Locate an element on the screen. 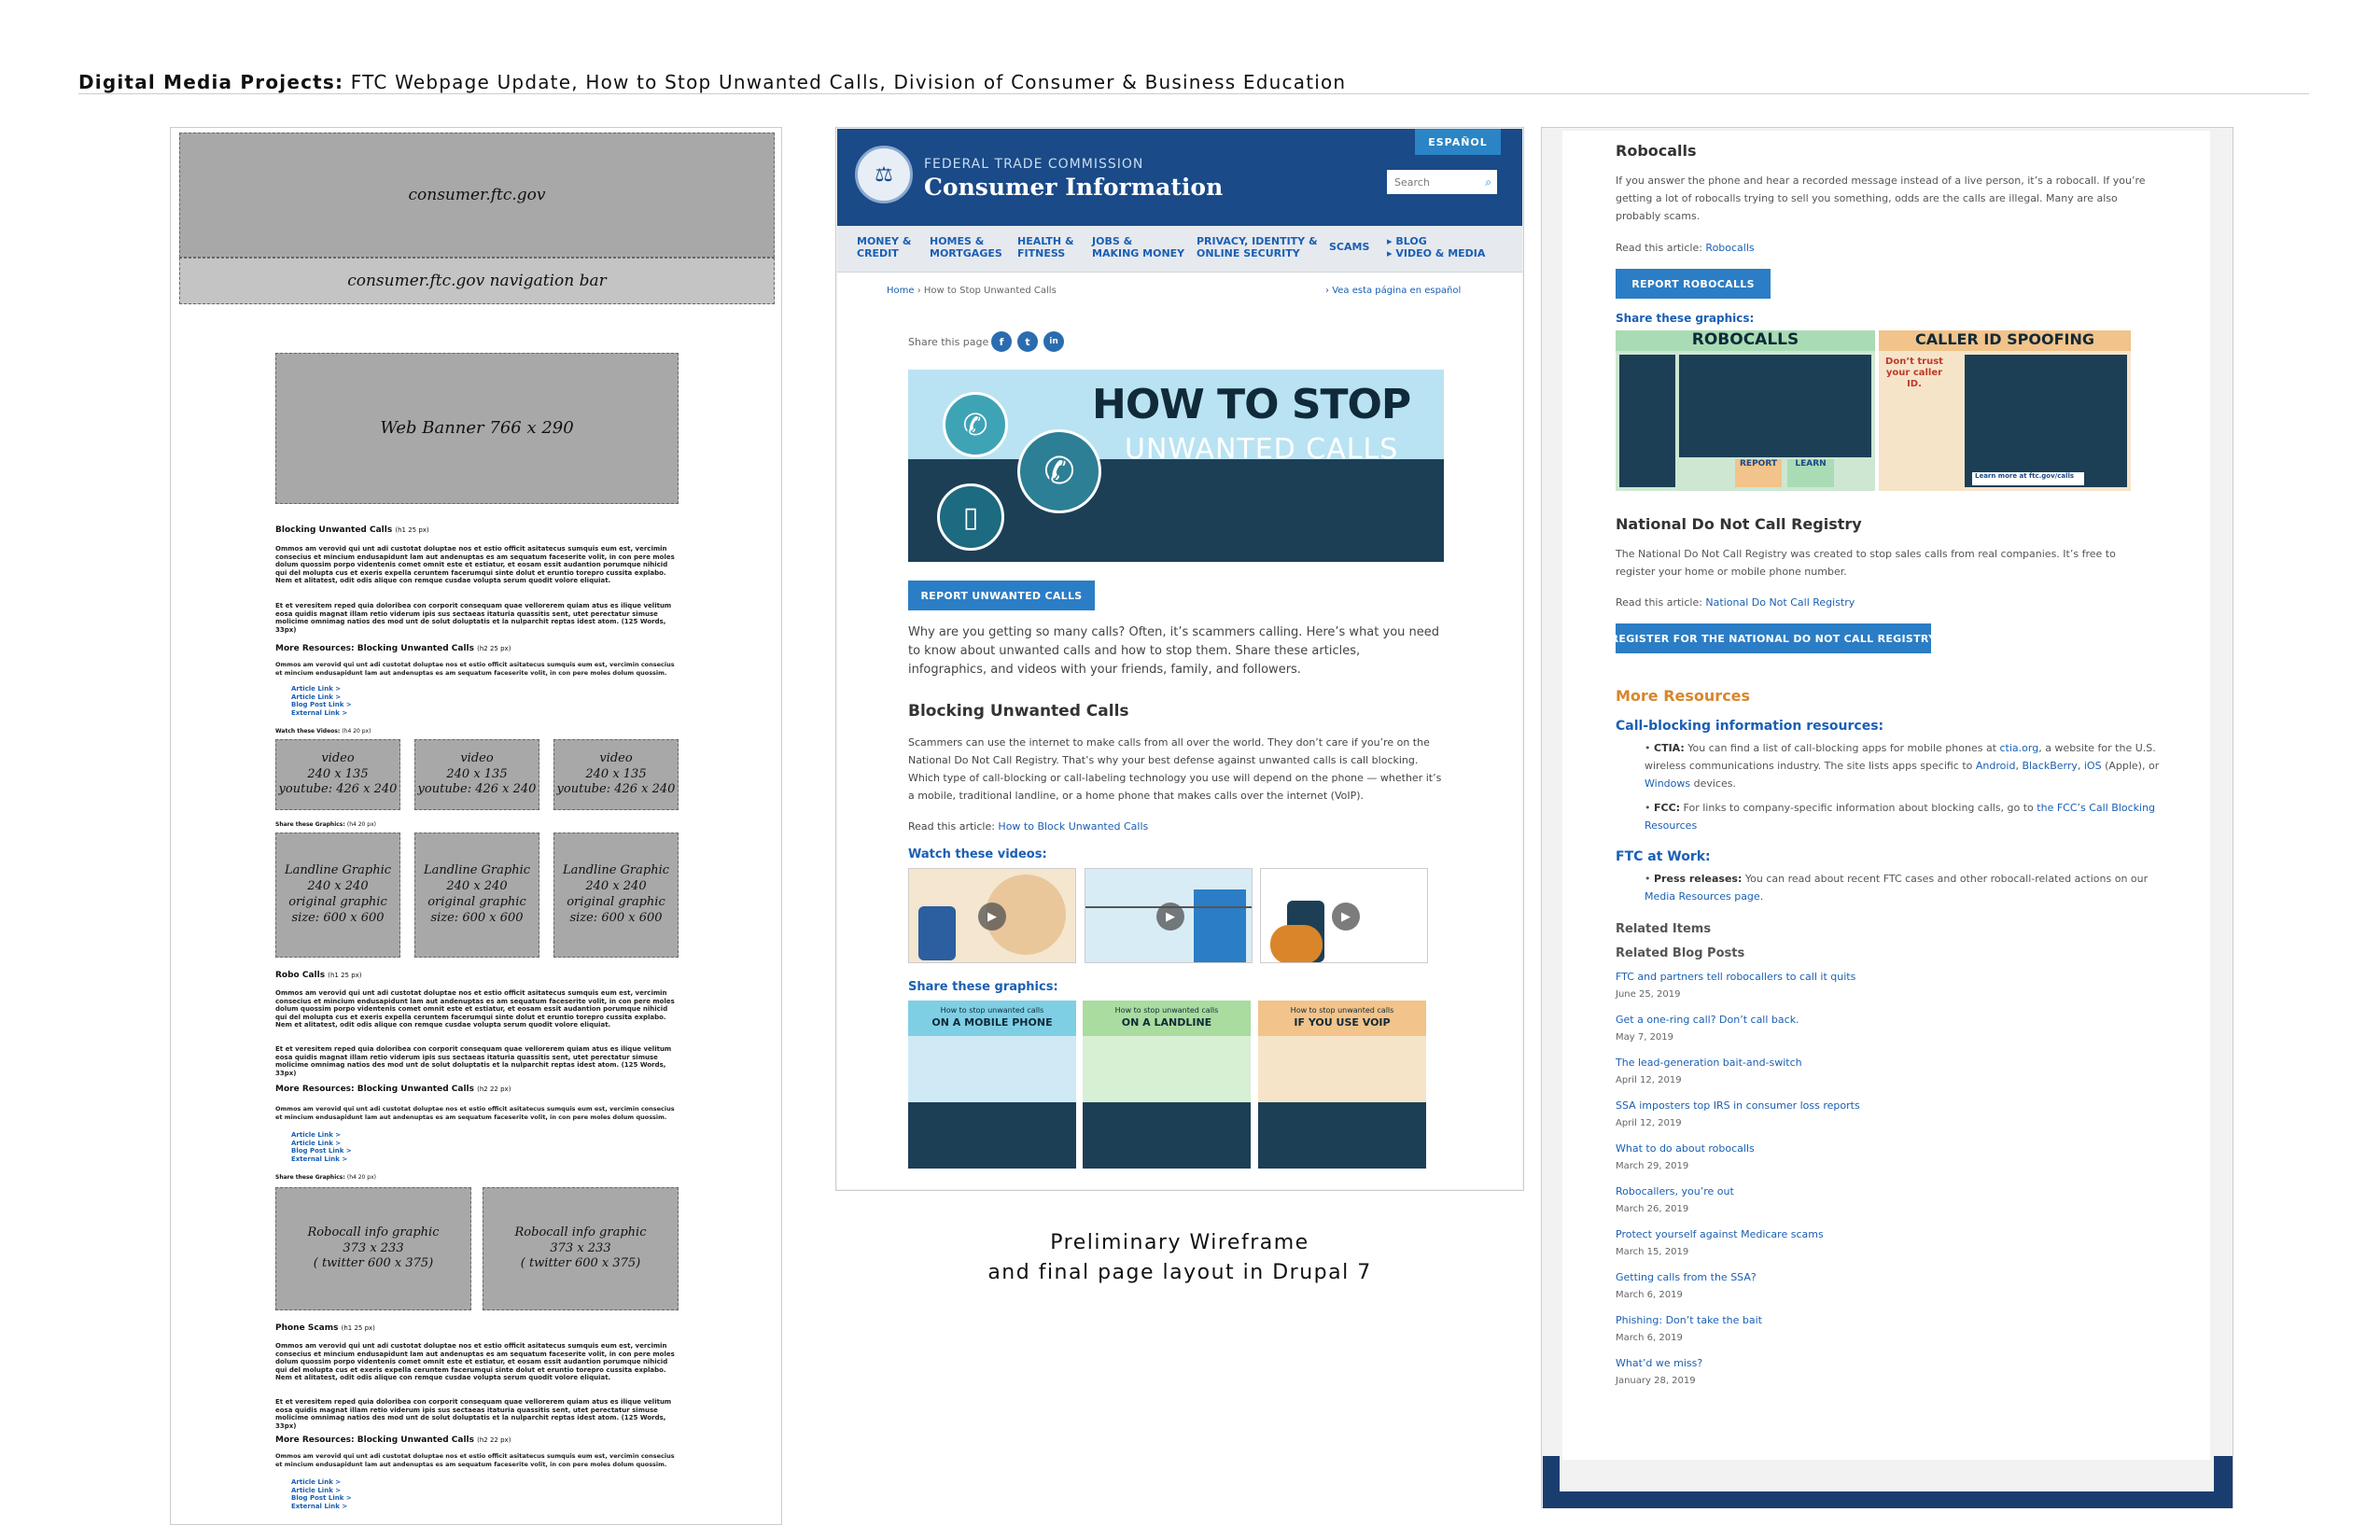  related-post-link: Phishing: Don’t take the bait is located at coordinates (1689, 1320).